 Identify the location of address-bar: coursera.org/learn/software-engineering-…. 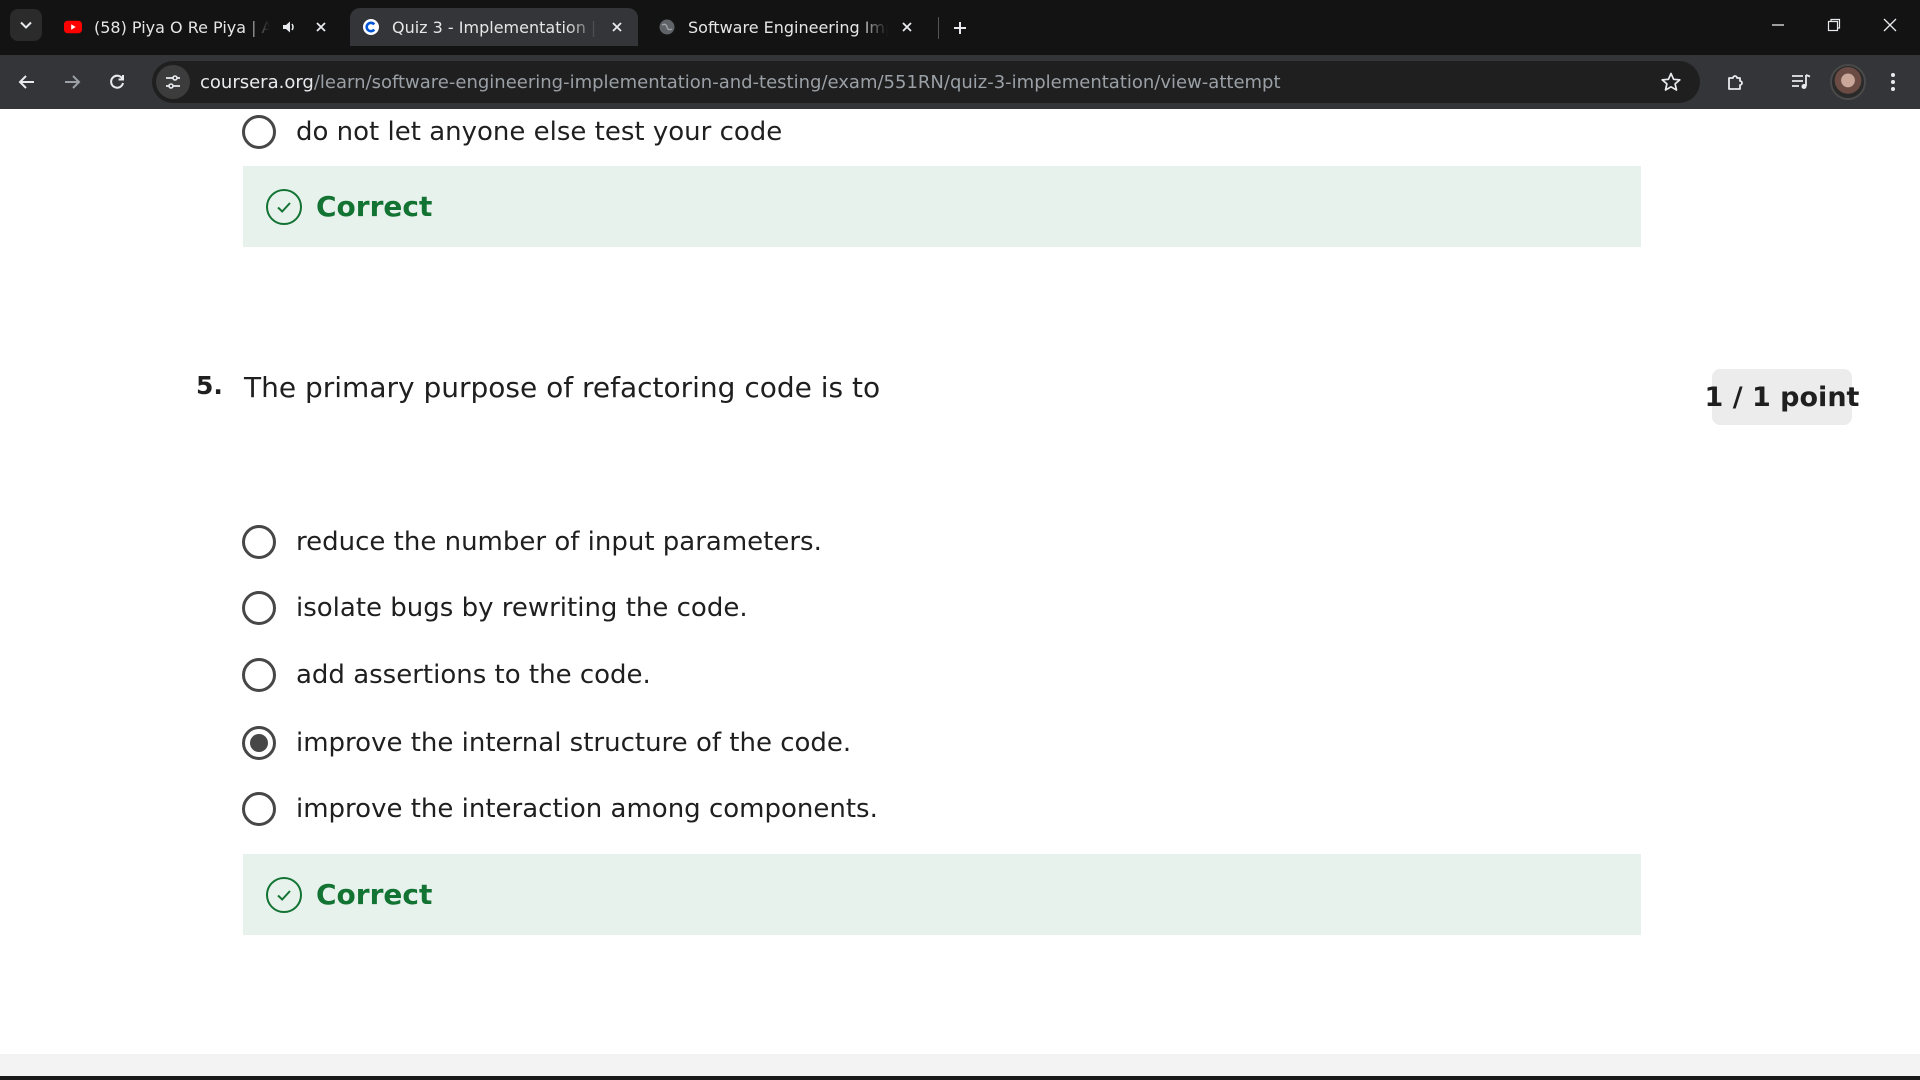
(926, 82).